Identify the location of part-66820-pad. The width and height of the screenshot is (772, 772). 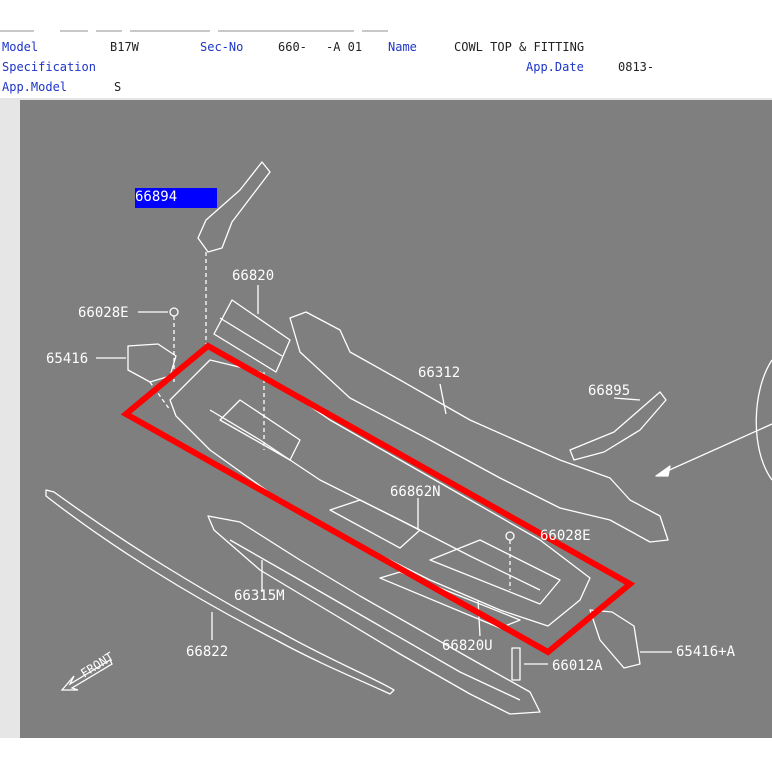
(252, 336).